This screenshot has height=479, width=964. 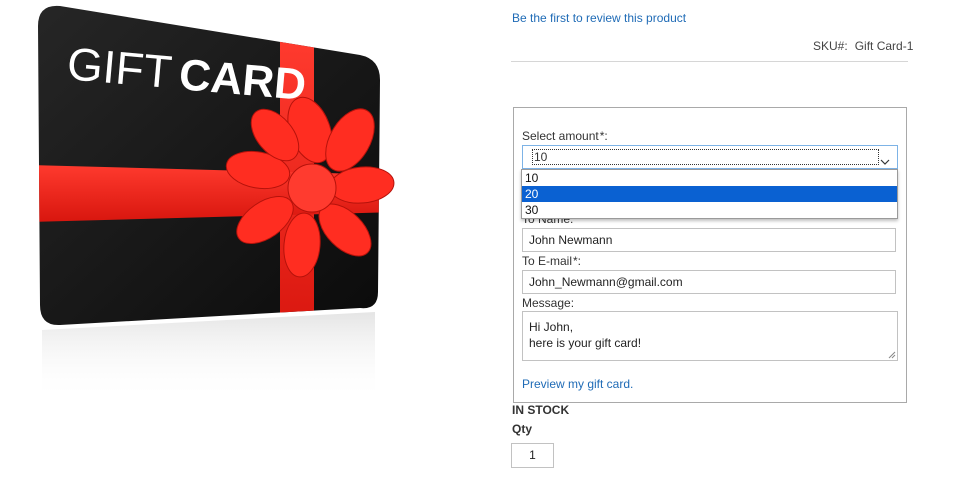 I want to click on message-label: Message:, so click(x=548, y=303).